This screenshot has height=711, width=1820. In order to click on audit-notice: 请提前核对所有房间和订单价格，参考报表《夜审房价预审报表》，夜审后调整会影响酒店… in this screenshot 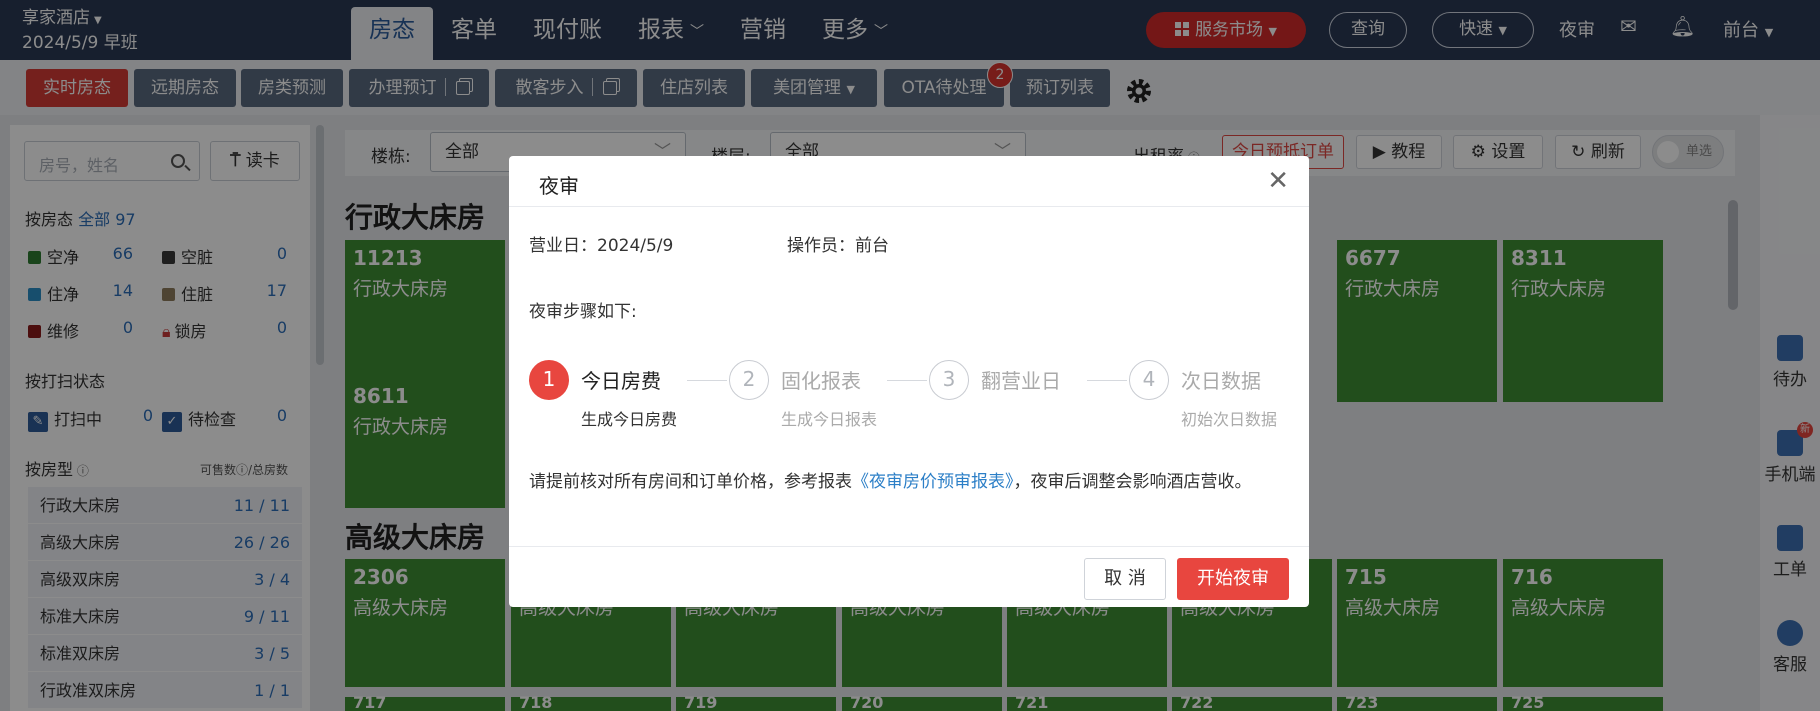, I will do `click(909, 482)`.